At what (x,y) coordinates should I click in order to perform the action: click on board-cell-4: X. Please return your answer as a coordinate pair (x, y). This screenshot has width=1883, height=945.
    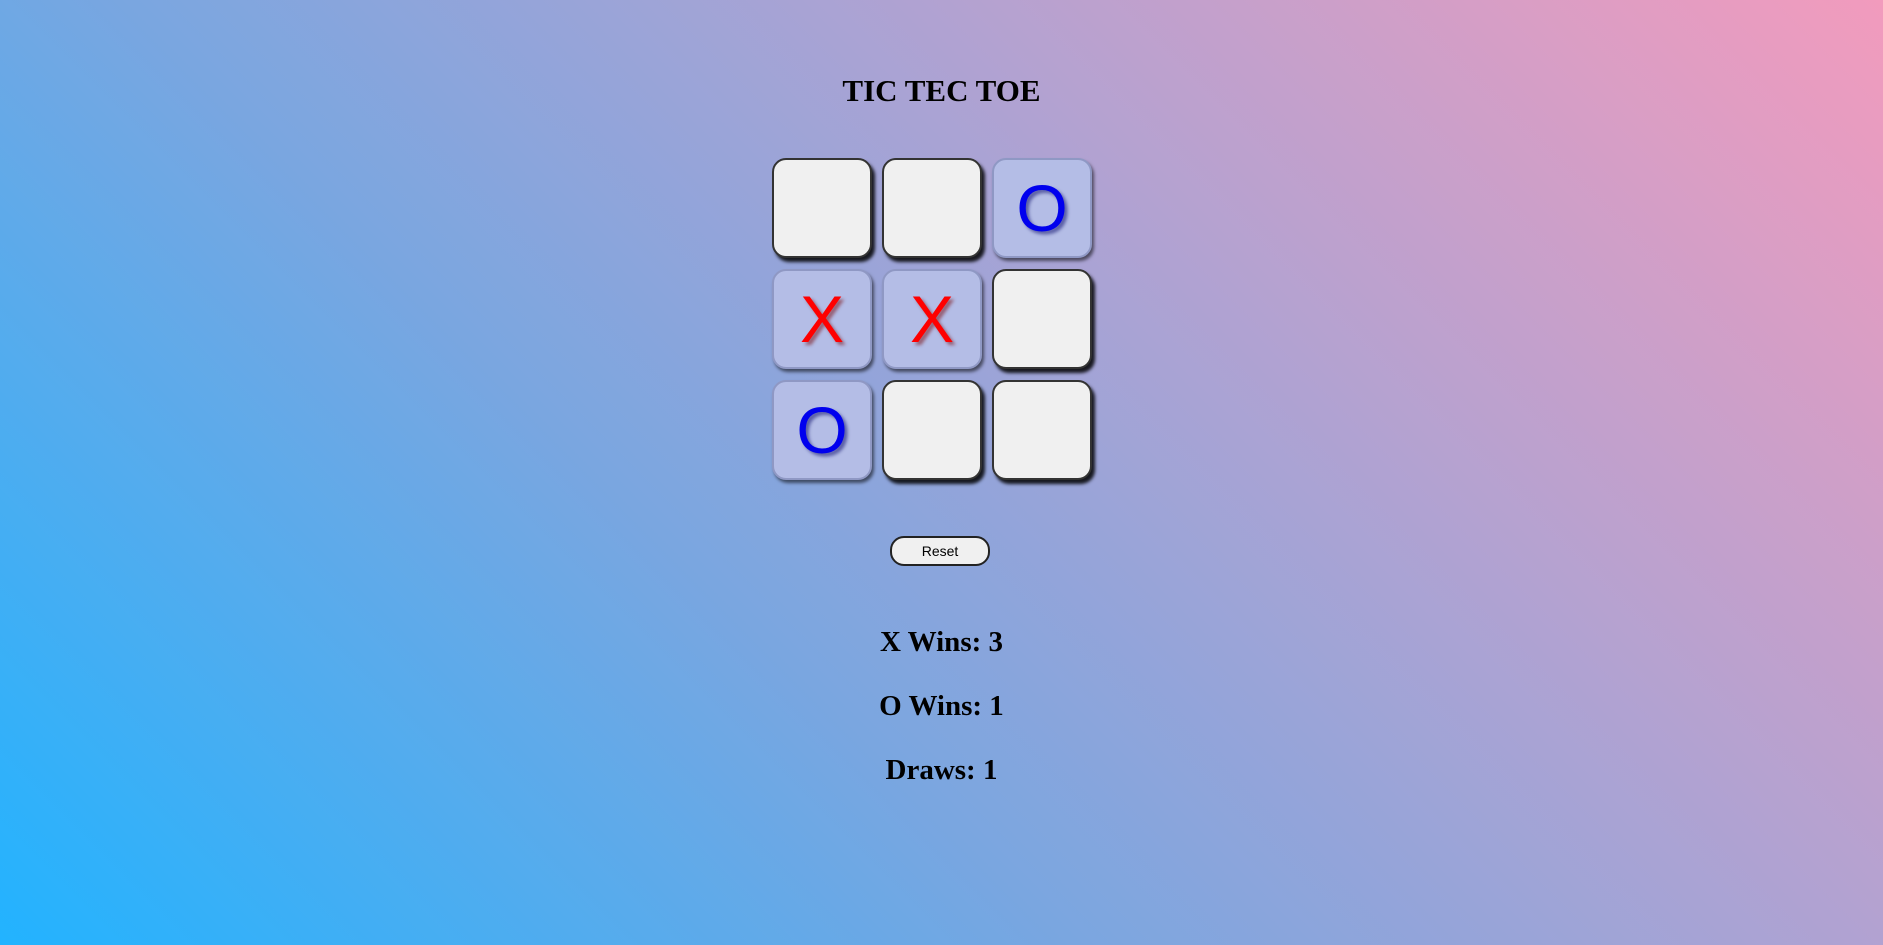
    Looking at the image, I should click on (822, 319).